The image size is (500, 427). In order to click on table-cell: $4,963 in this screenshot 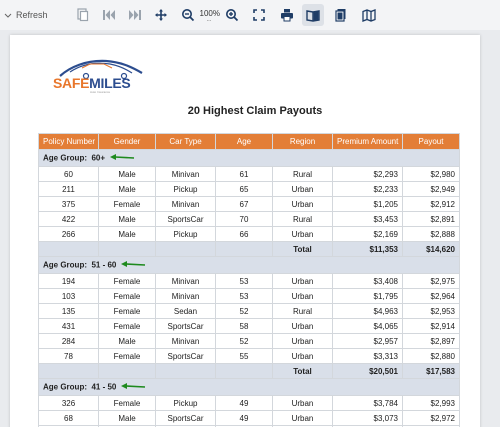, I will do `click(367, 311)`.